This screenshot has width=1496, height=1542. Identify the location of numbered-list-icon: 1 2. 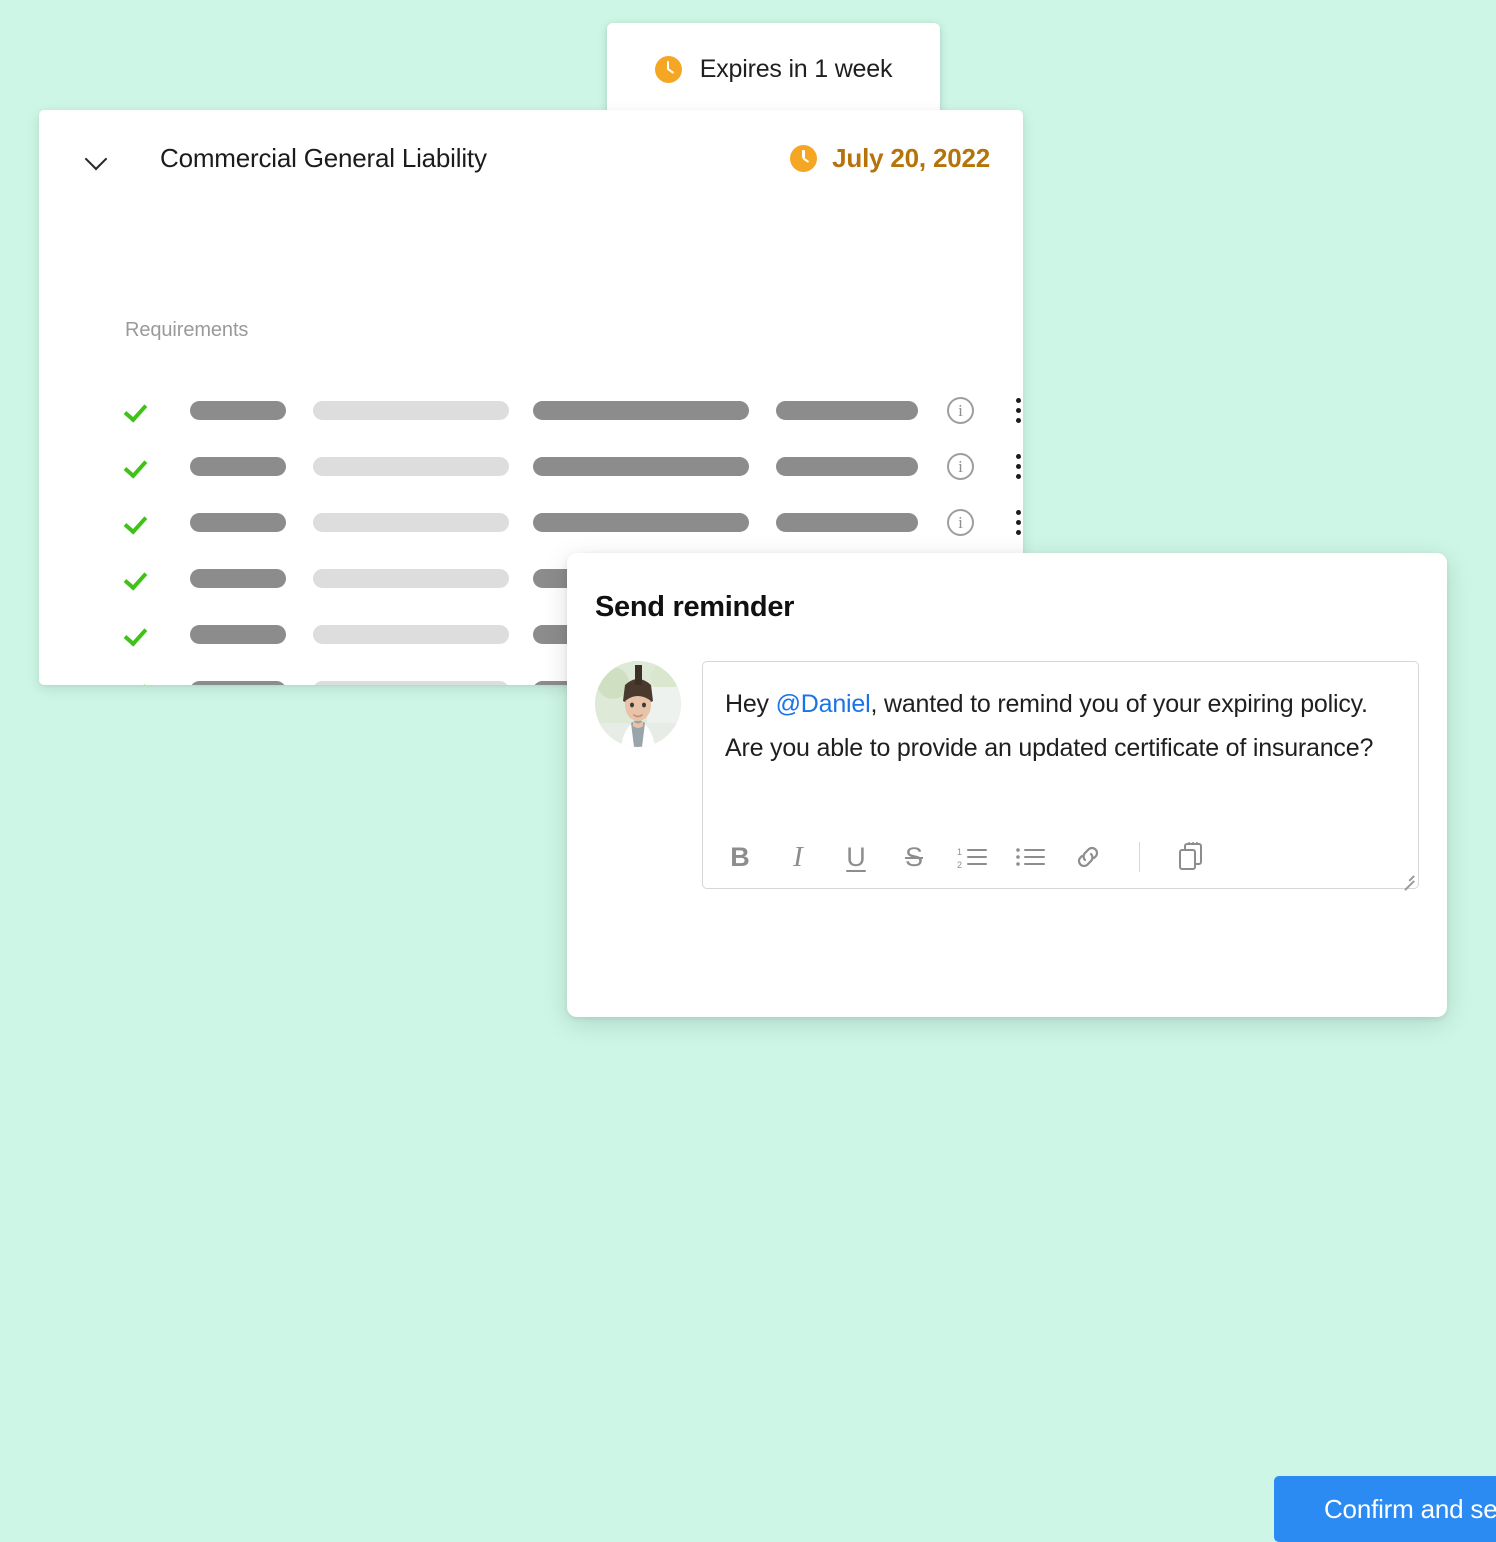
(972, 857).